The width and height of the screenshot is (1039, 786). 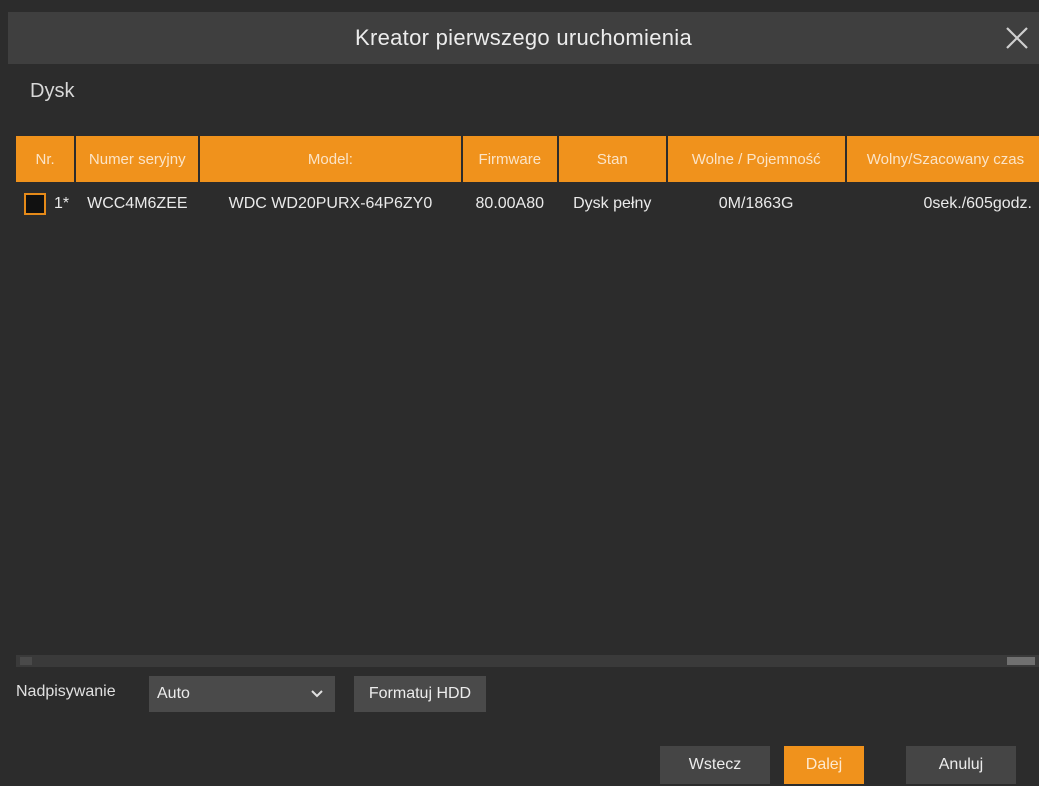 I want to click on column-header-free-time: Wolny/Szacowany czas, so click(x=942, y=159).